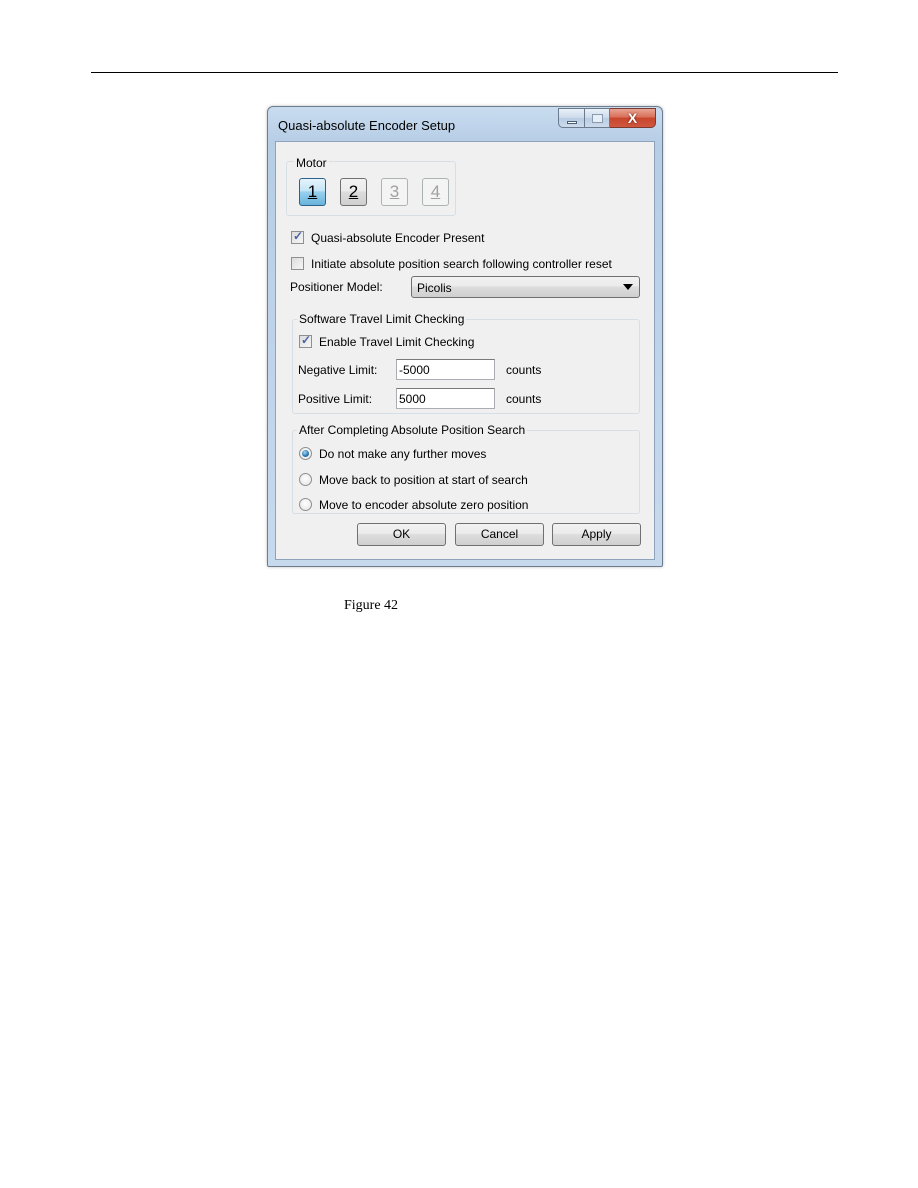  I want to click on maximize-icon, so click(597, 118).